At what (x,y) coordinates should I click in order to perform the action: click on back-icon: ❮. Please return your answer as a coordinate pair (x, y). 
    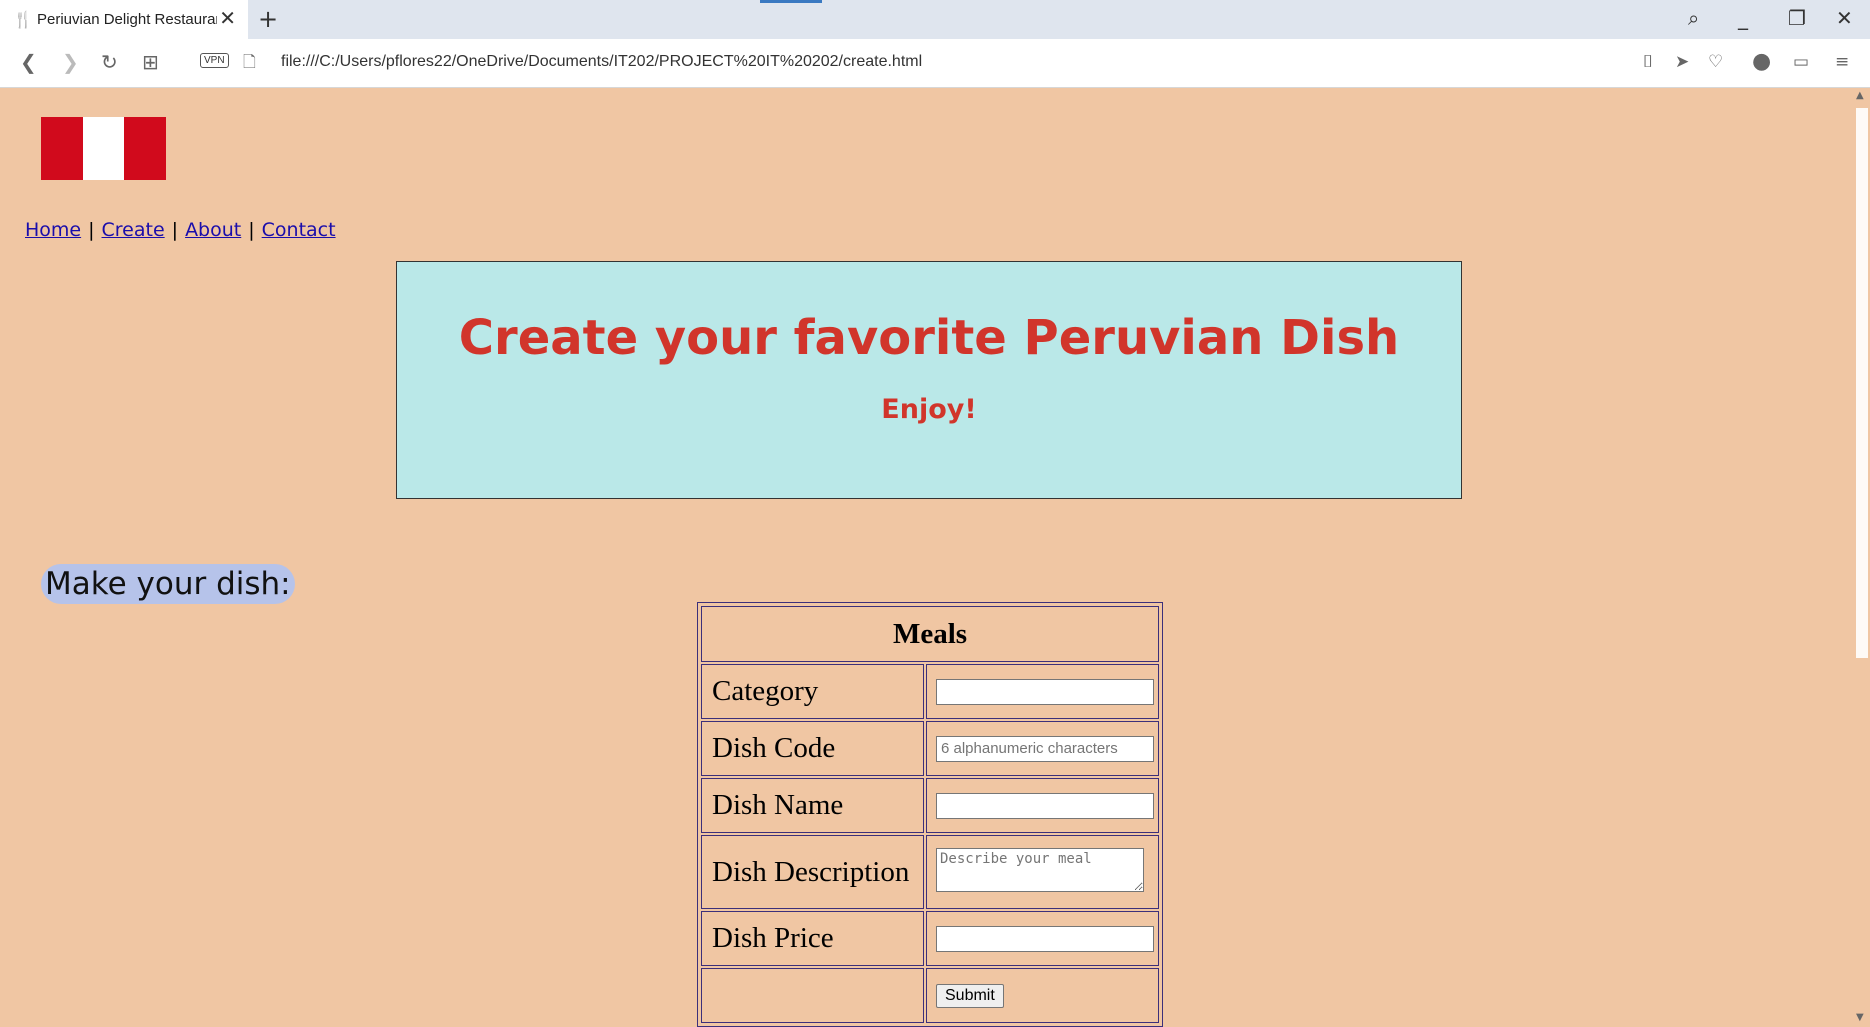
    Looking at the image, I should click on (28, 62).